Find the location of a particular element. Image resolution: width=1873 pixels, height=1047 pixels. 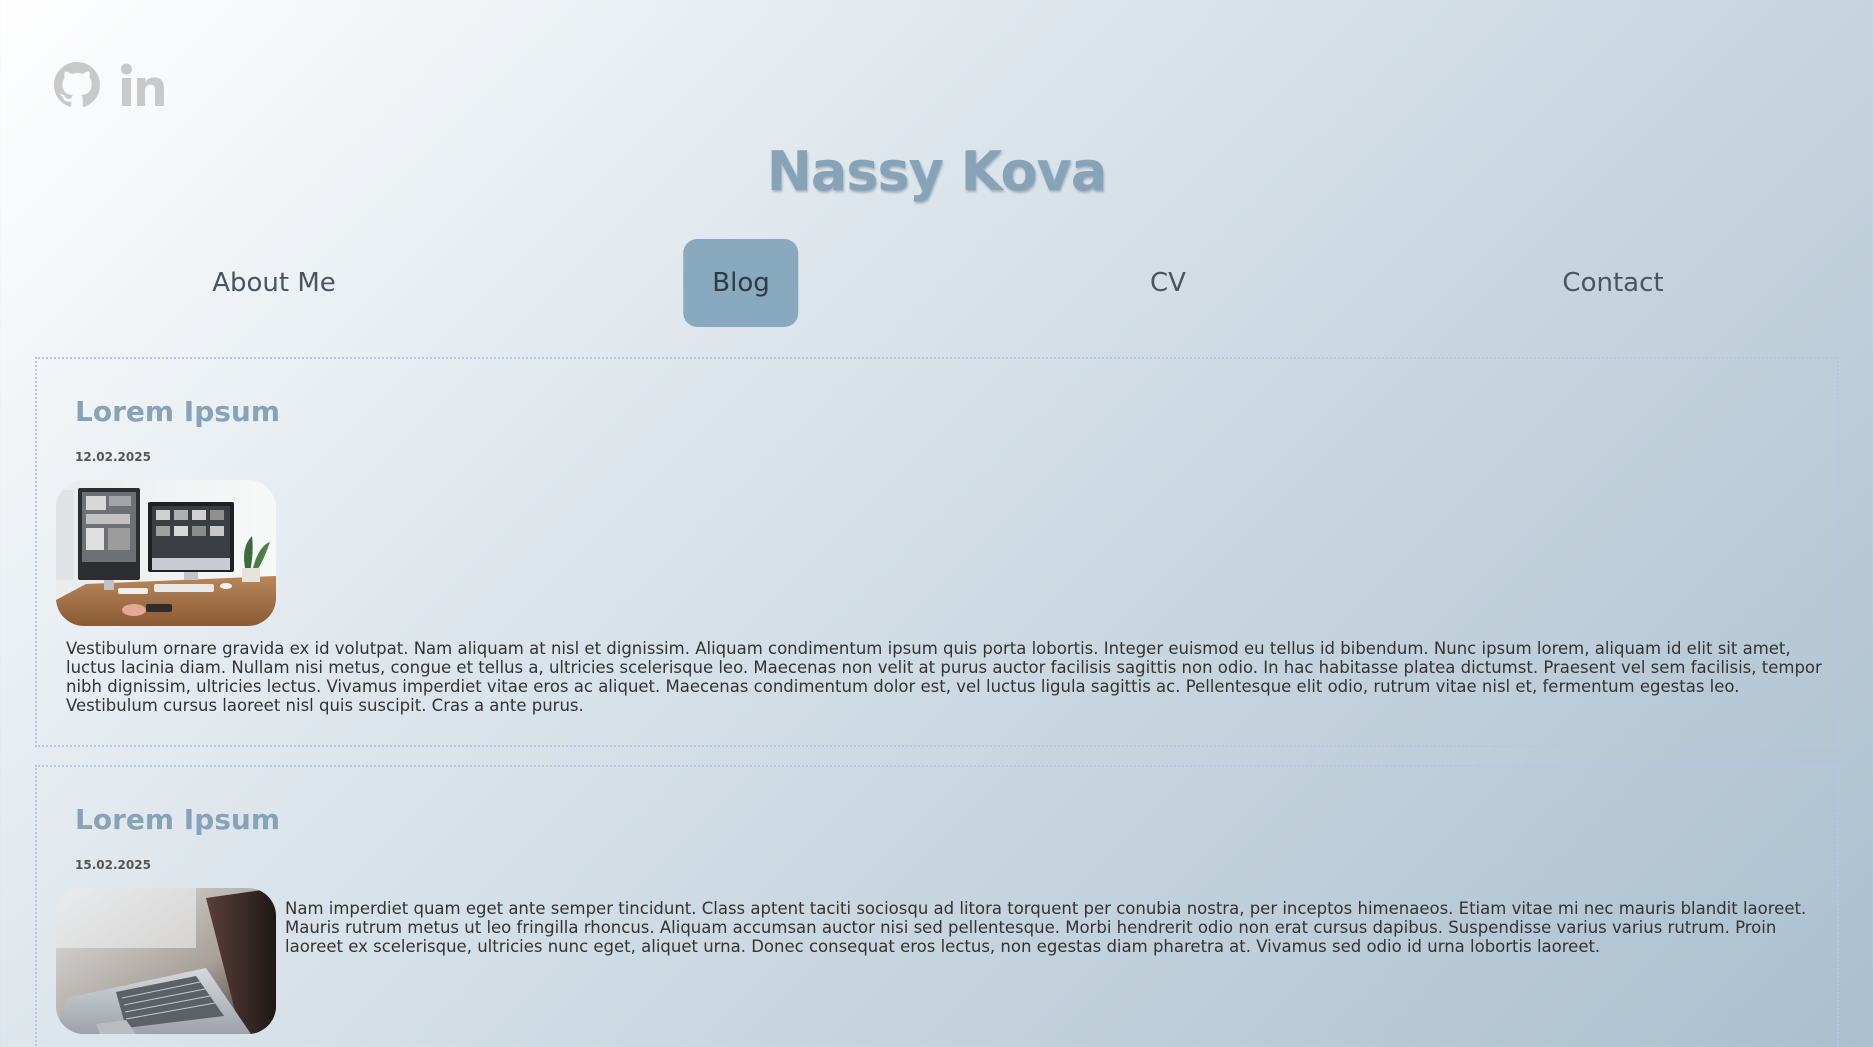

post-date: 15.02.2025 is located at coordinates (113, 865).